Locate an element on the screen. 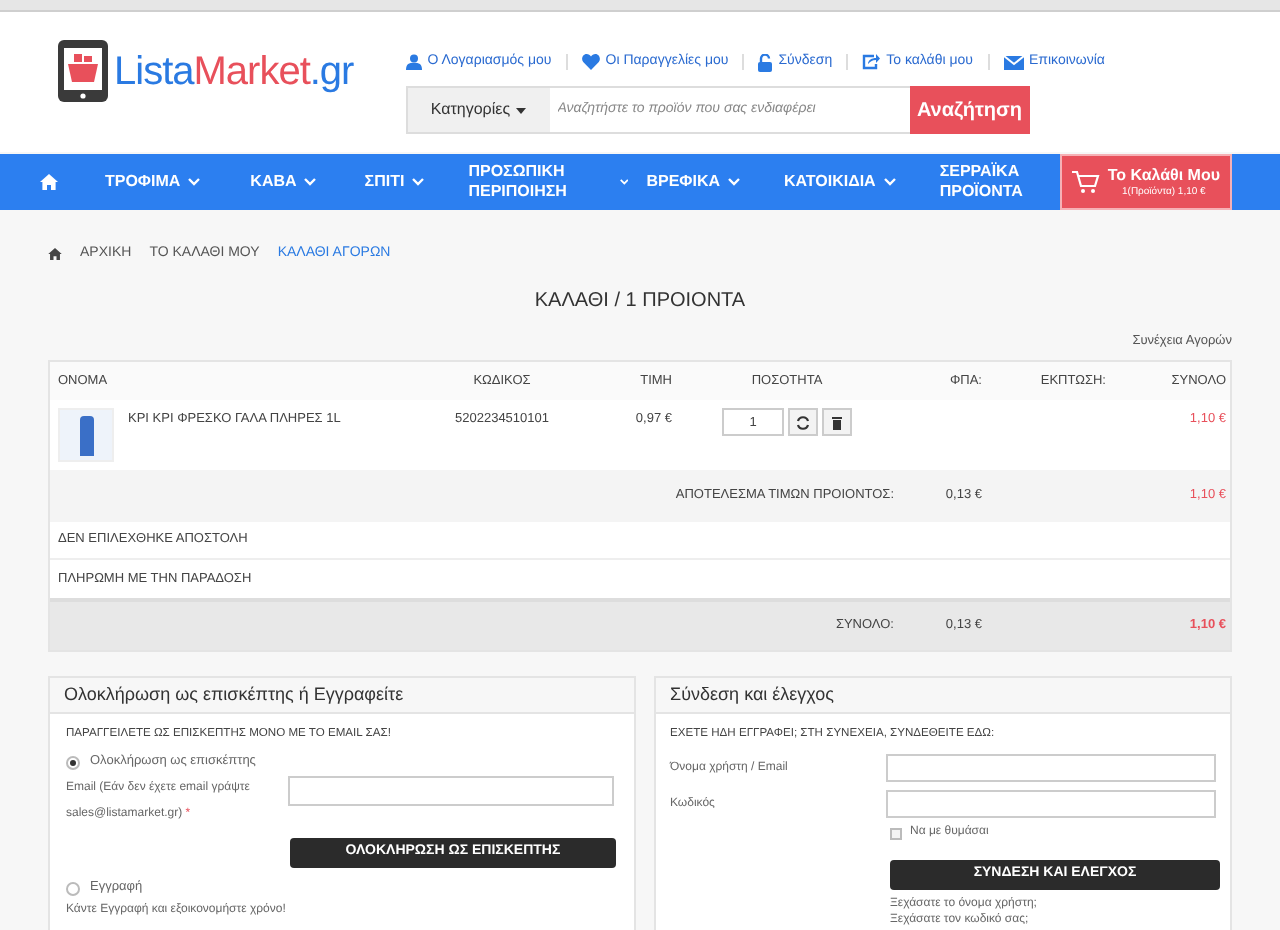 The height and width of the screenshot is (930, 1280). trash-icon is located at coordinates (837, 422).